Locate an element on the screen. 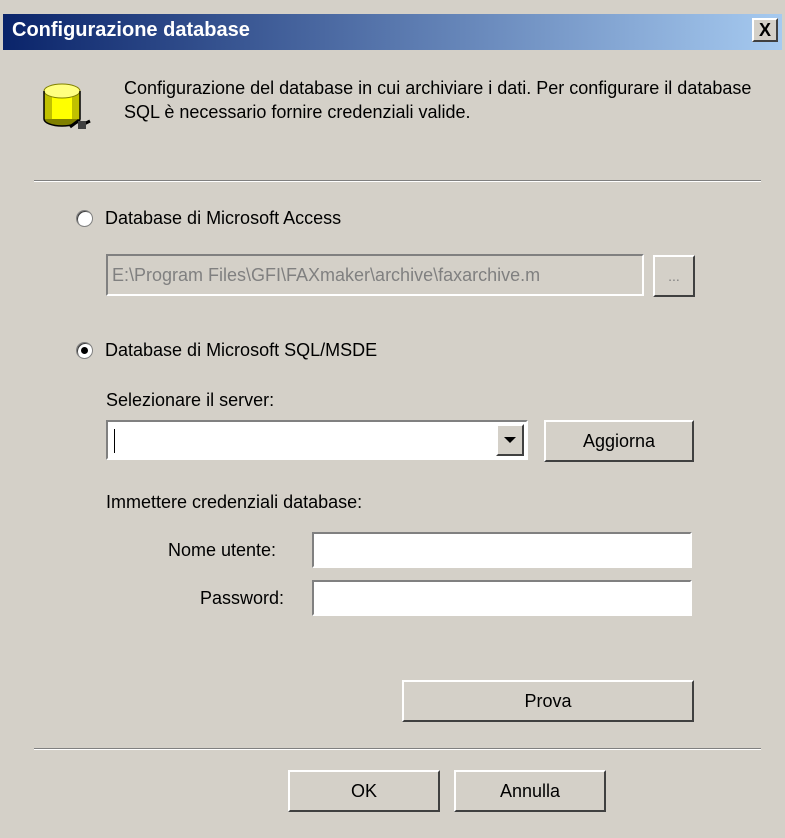  credentials-label: Immettere credenziali database: is located at coordinates (234, 502).